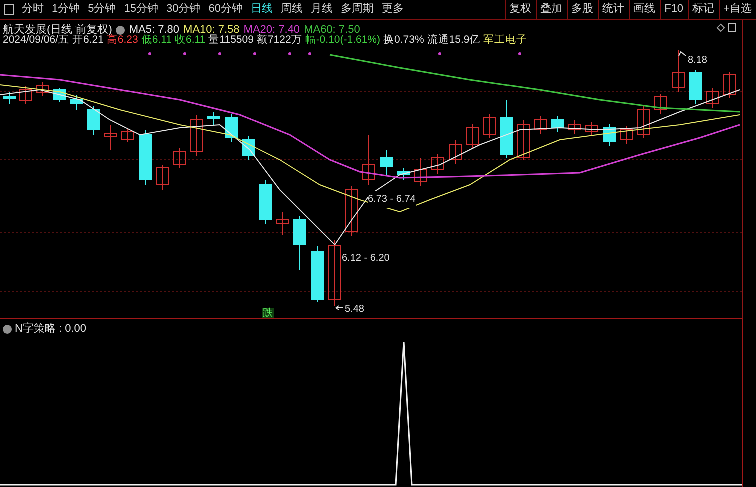 This screenshot has height=487, width=756. I want to click on toolbar-button: 画线, so click(644, 10).